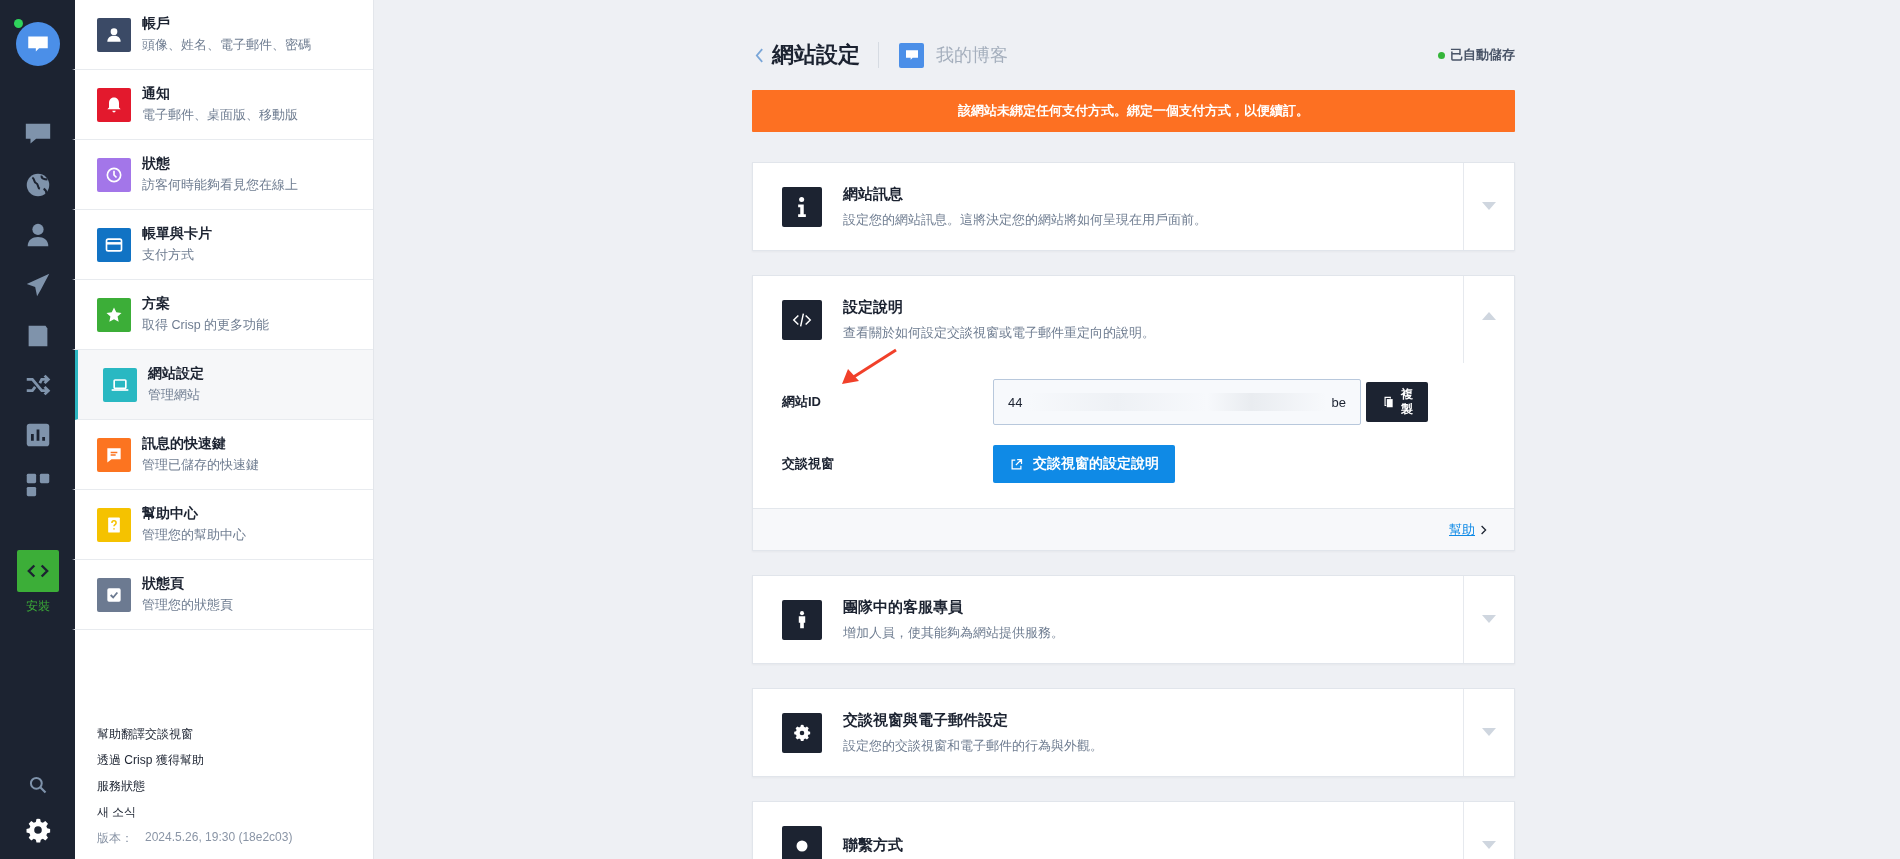 The image size is (1900, 859). I want to click on menu-item-title: 網站設定, so click(176, 374).